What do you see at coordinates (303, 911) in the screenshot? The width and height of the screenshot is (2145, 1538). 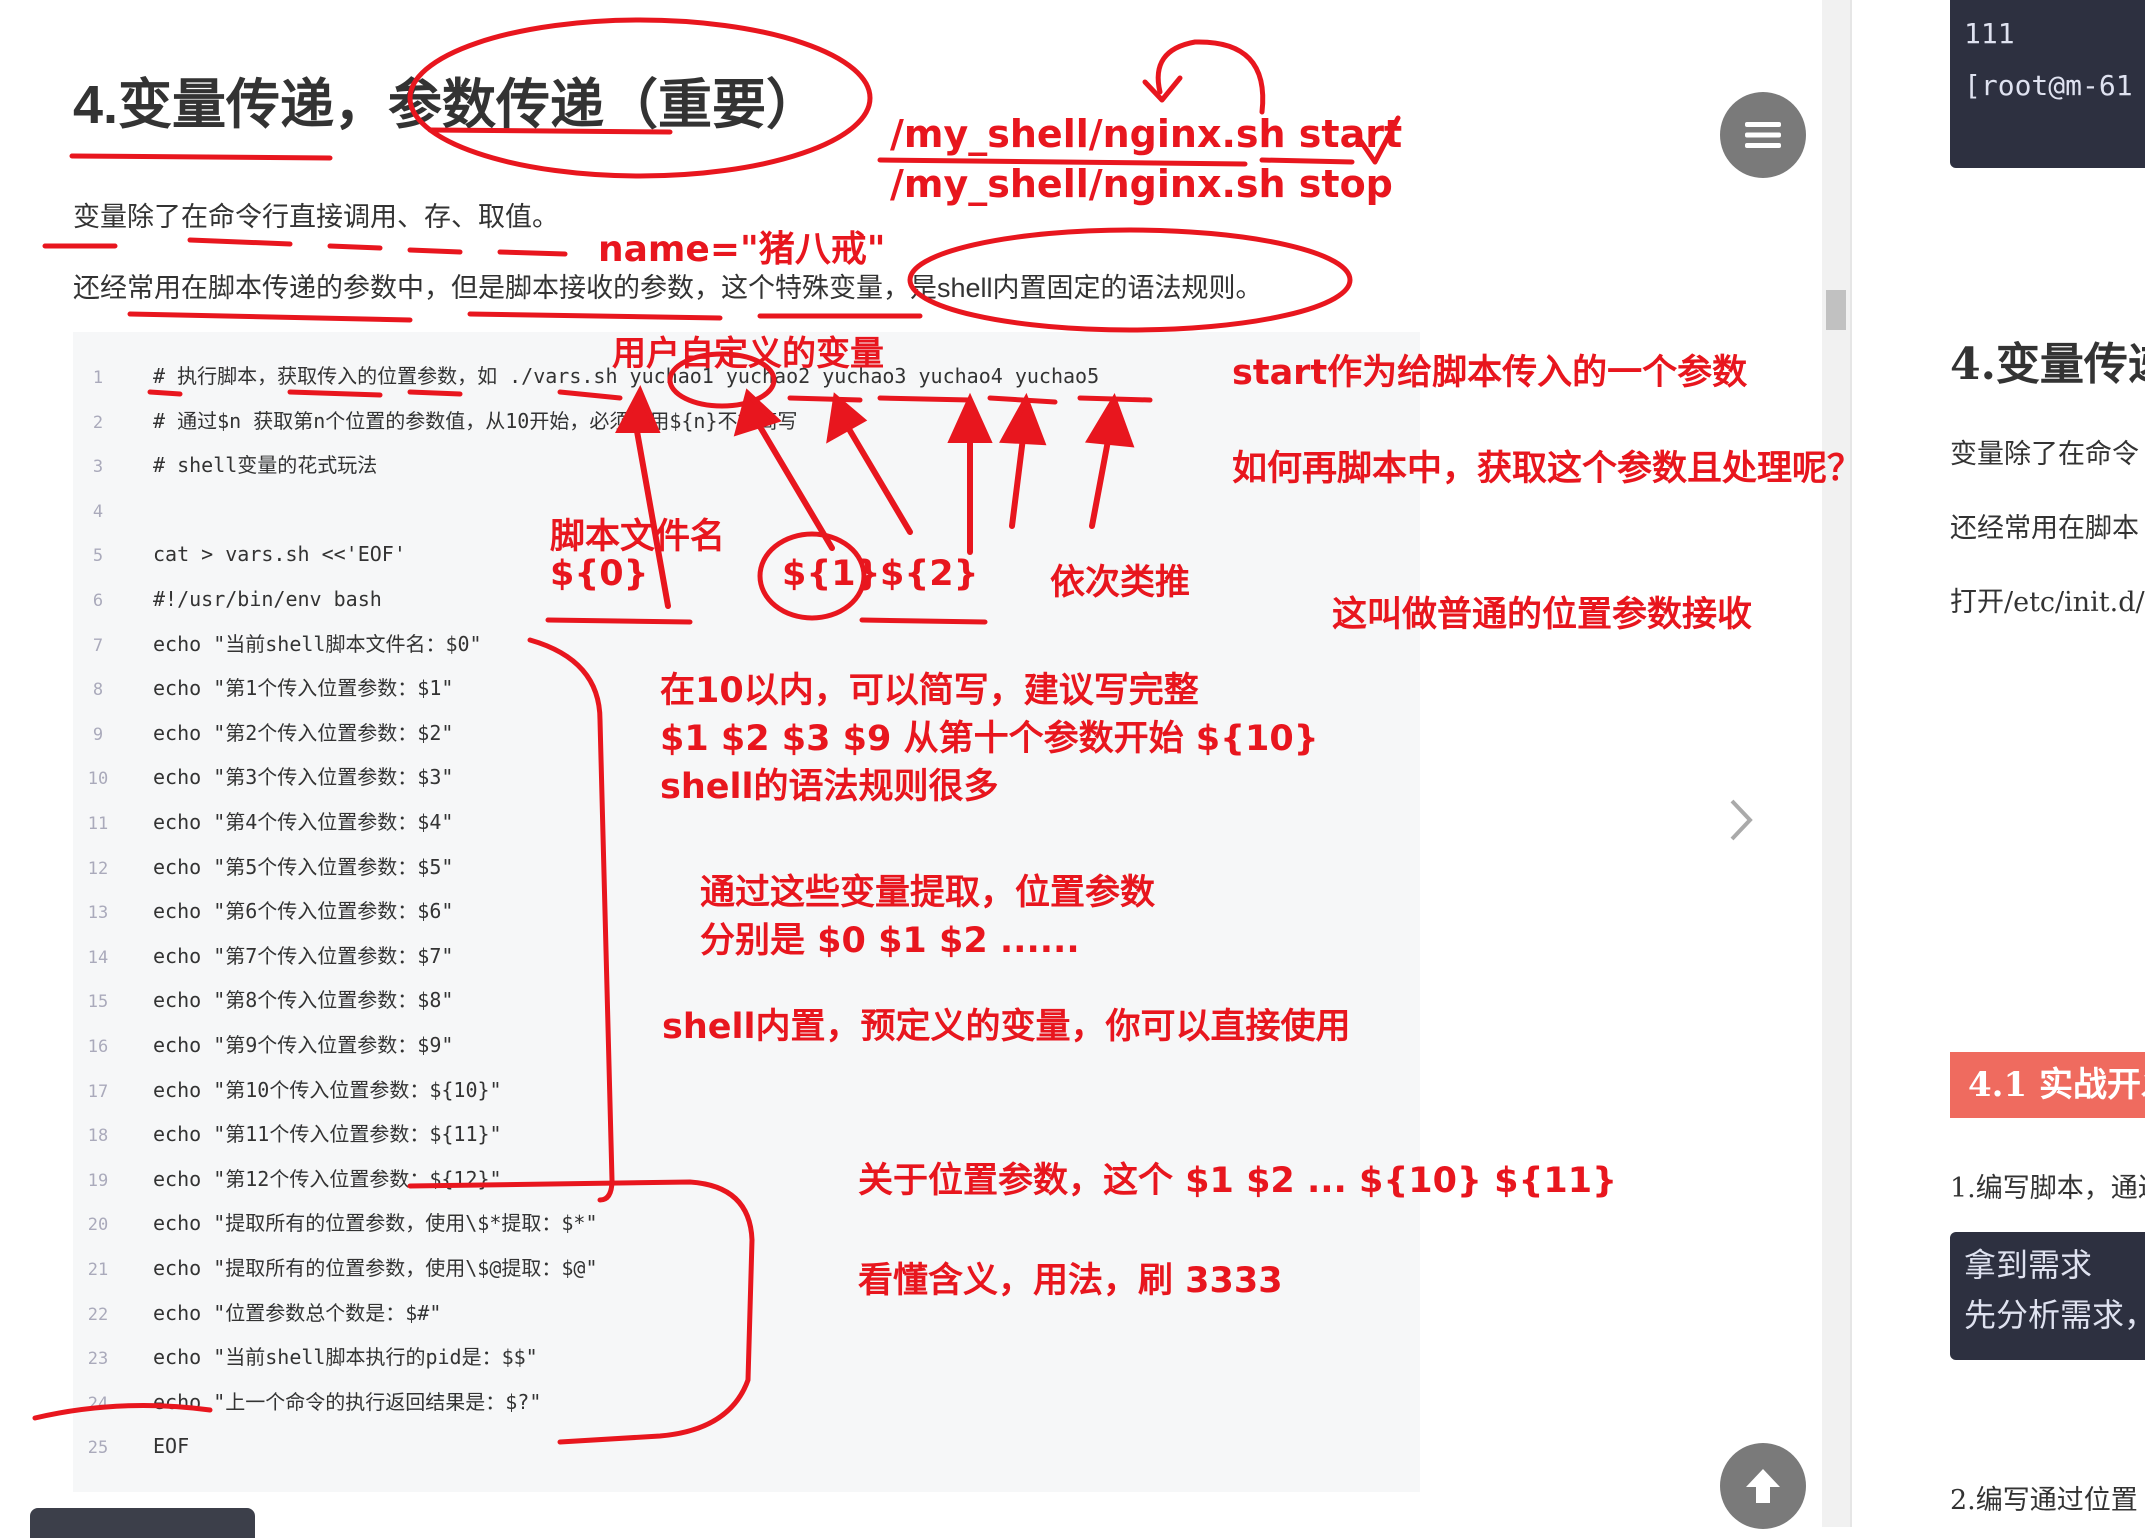 I see `code-text: echo "第6个传入位置参数：$6"` at bounding box center [303, 911].